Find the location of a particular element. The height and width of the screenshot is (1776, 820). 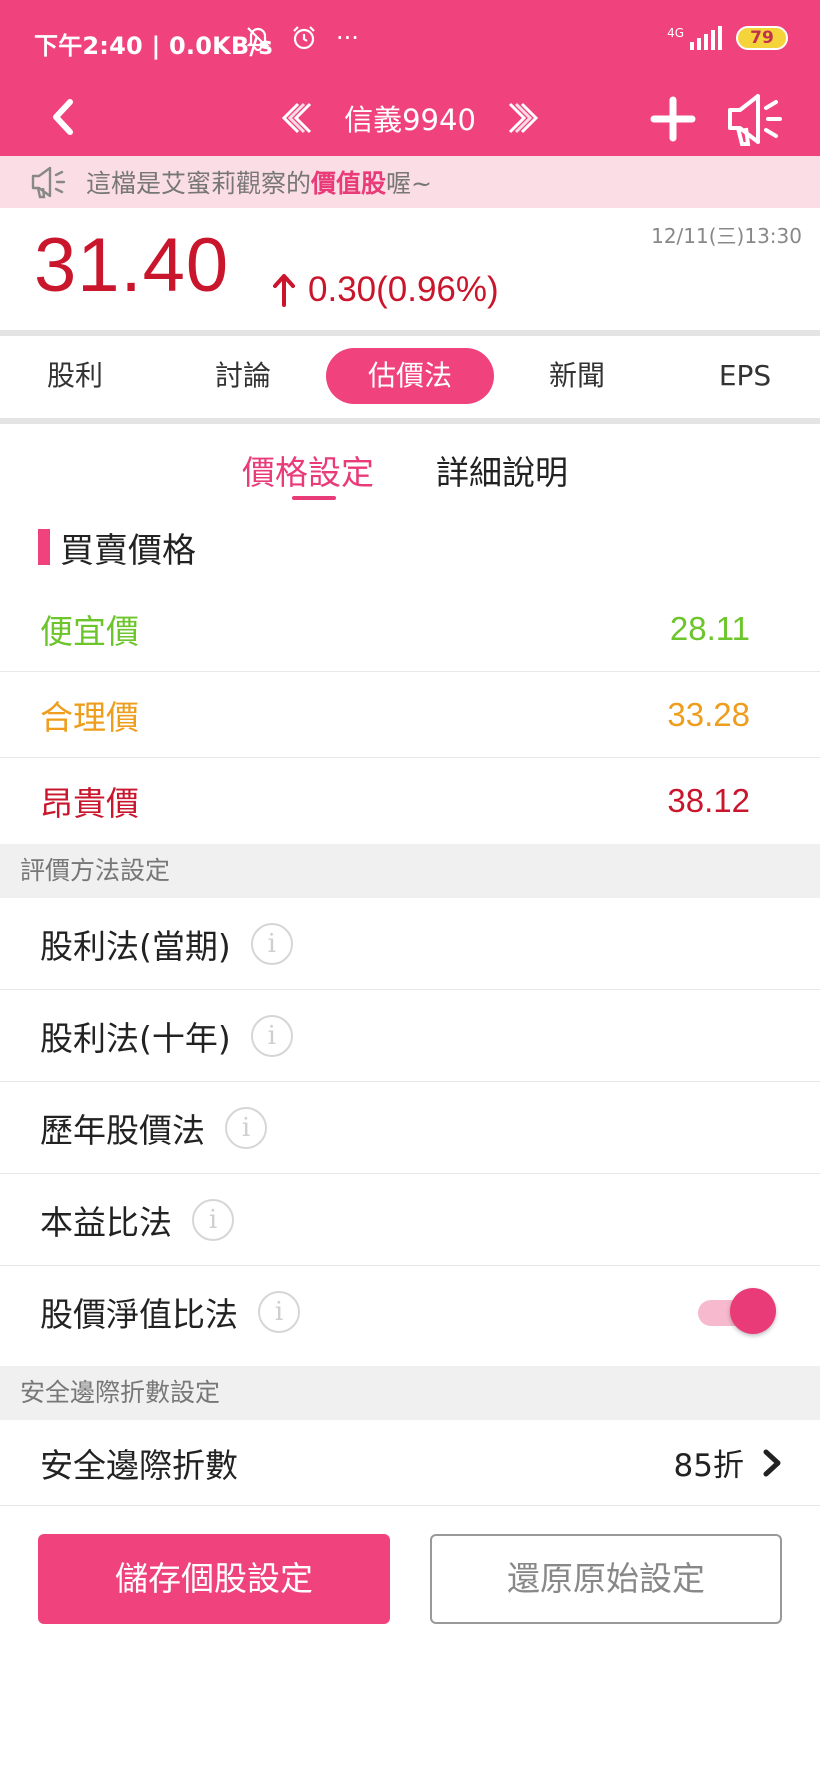

alarm-clock-icon is located at coordinates (304, 38).